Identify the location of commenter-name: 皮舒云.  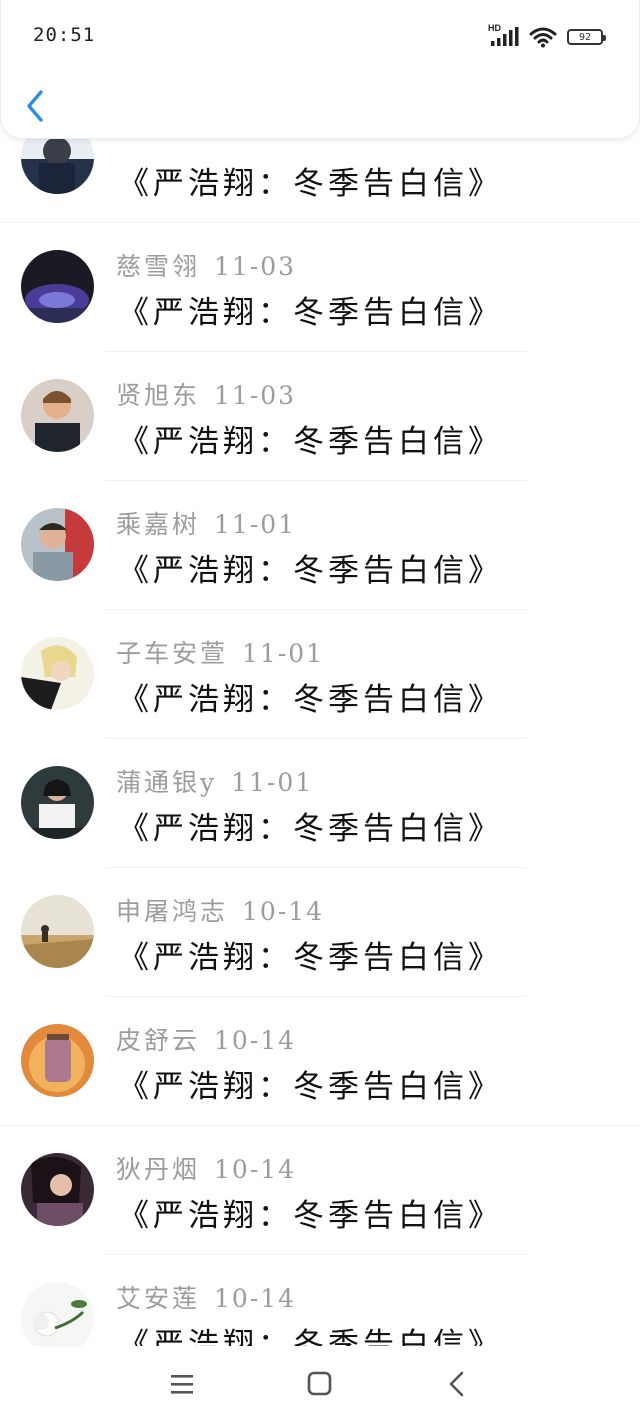
(158, 1040).